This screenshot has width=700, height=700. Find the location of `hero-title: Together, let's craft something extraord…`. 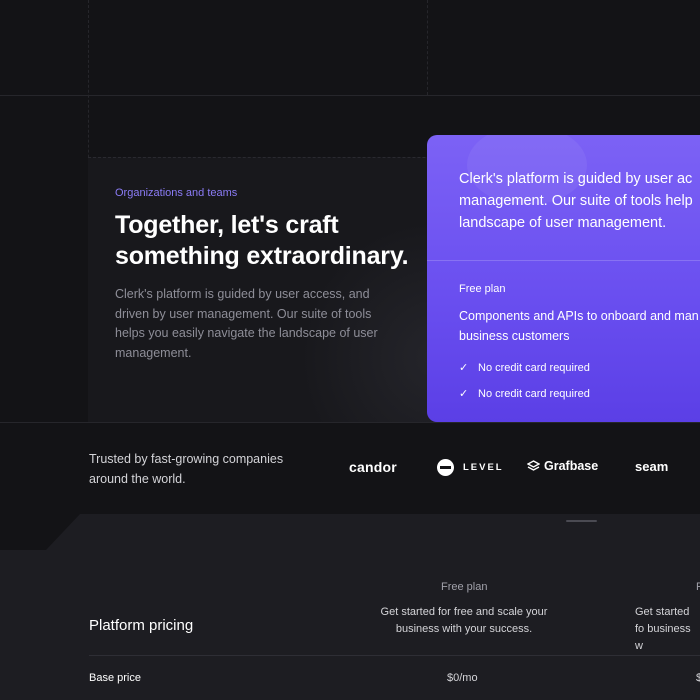

hero-title: Together, let's craft something extraord… is located at coordinates (262, 240).